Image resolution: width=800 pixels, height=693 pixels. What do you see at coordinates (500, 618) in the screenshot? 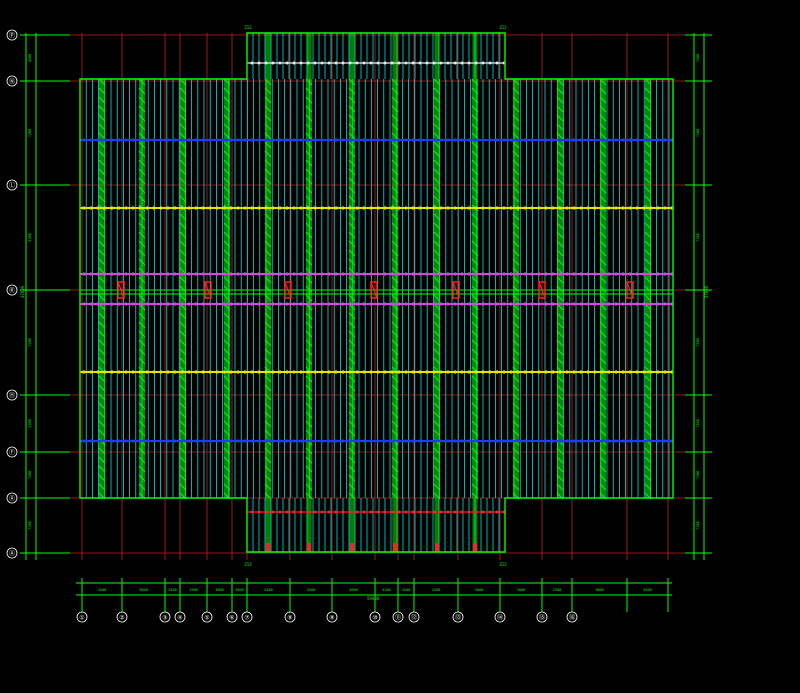
I see `column-bubble-label: ⑭` at bounding box center [500, 618].